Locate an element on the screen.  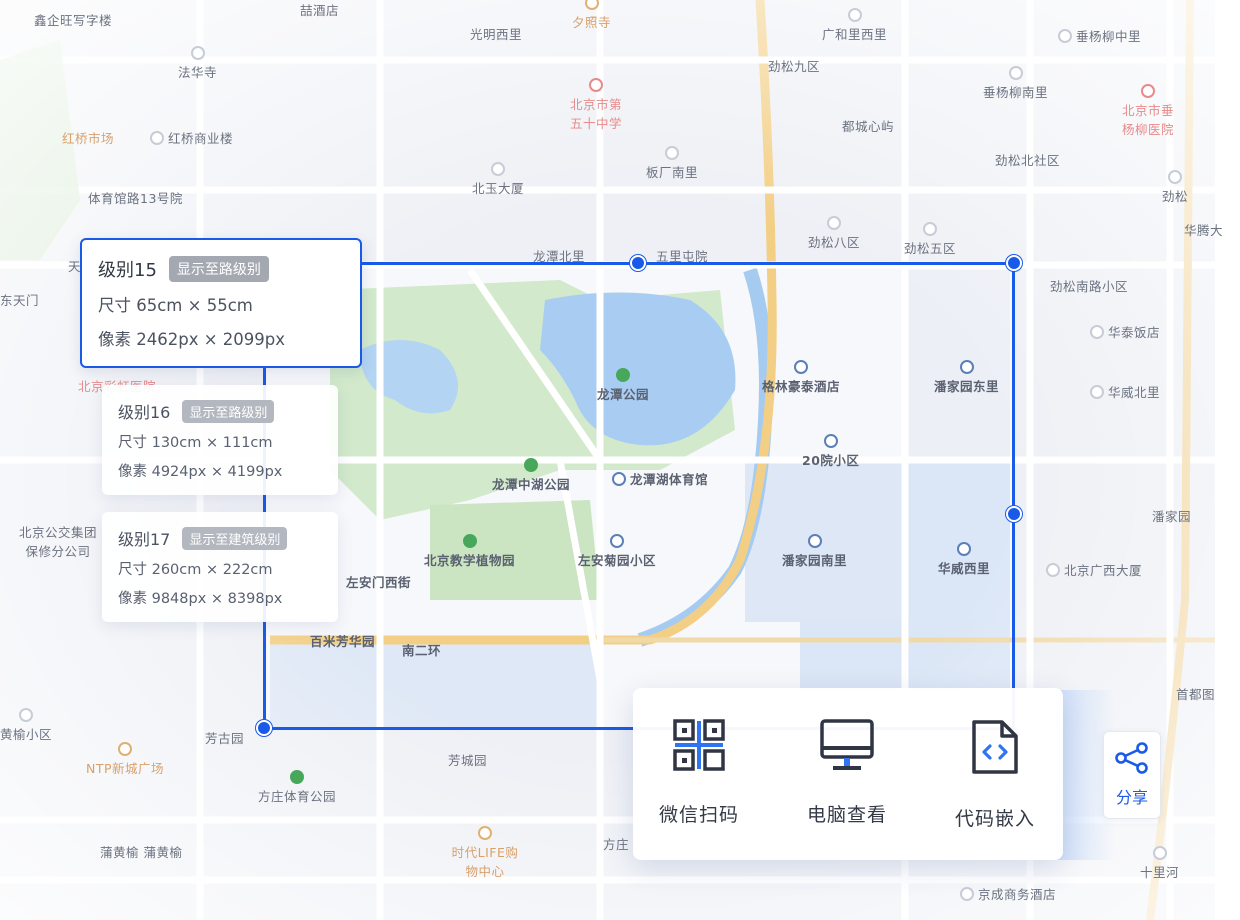
map-label: 潘家园南里 is located at coordinates (814, 551).